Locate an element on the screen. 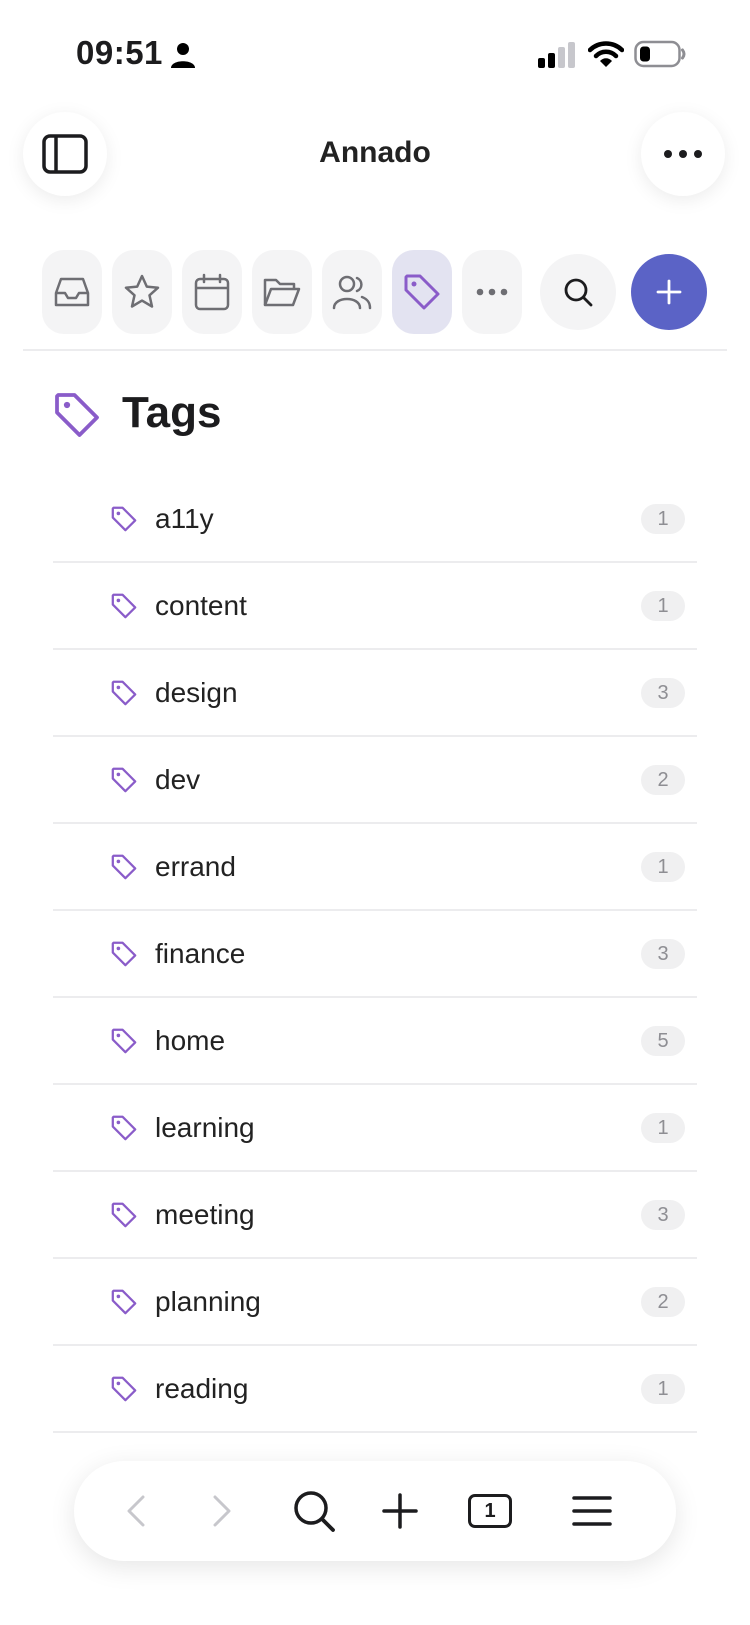  tag-row-meeting: meeting 3 is located at coordinates (375, 1215).